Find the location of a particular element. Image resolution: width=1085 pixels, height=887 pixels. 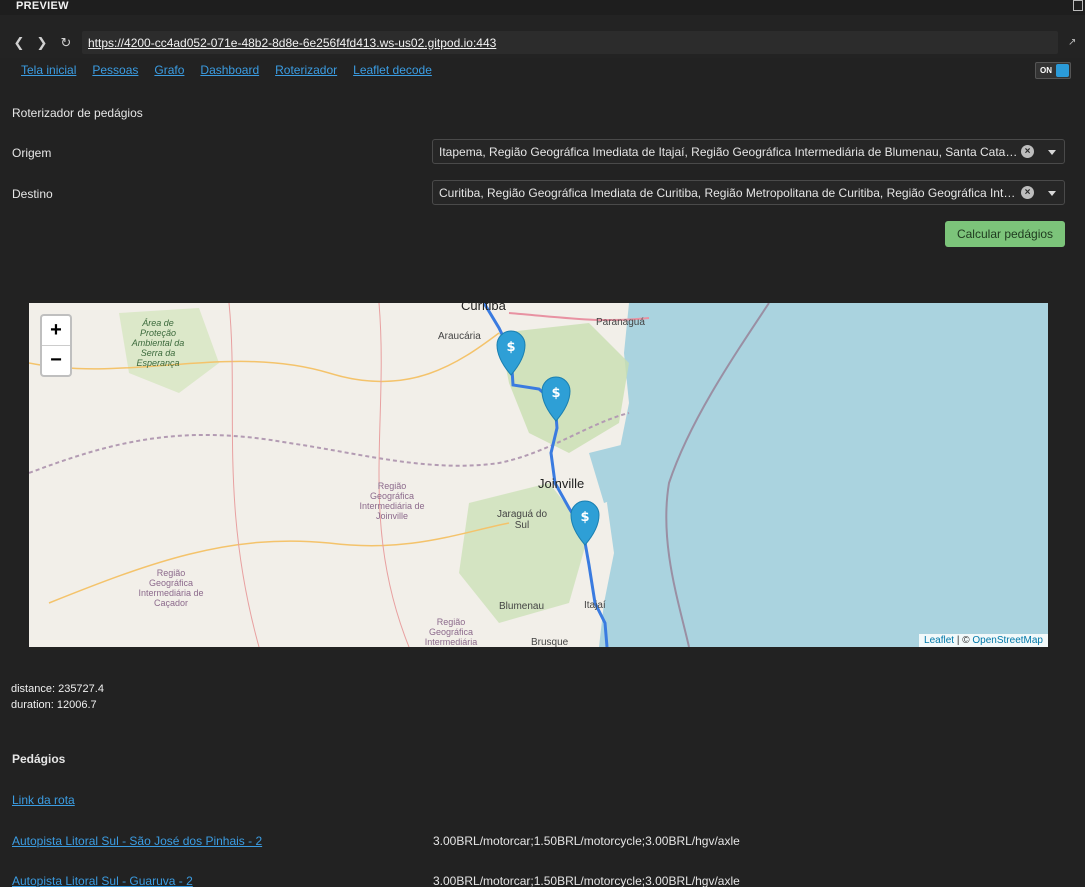

route-stats: distance: 235727.4 duration: 12006.7 is located at coordinates (57, 697).